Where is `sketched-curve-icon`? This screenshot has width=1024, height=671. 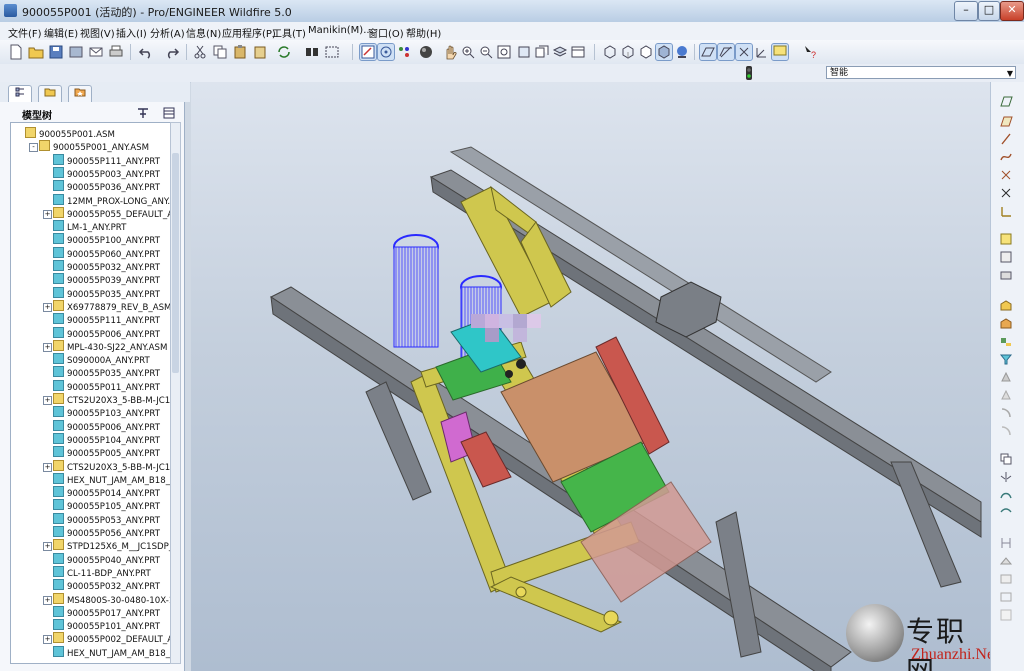
sketched-curve-icon is located at coordinates (1006, 157).